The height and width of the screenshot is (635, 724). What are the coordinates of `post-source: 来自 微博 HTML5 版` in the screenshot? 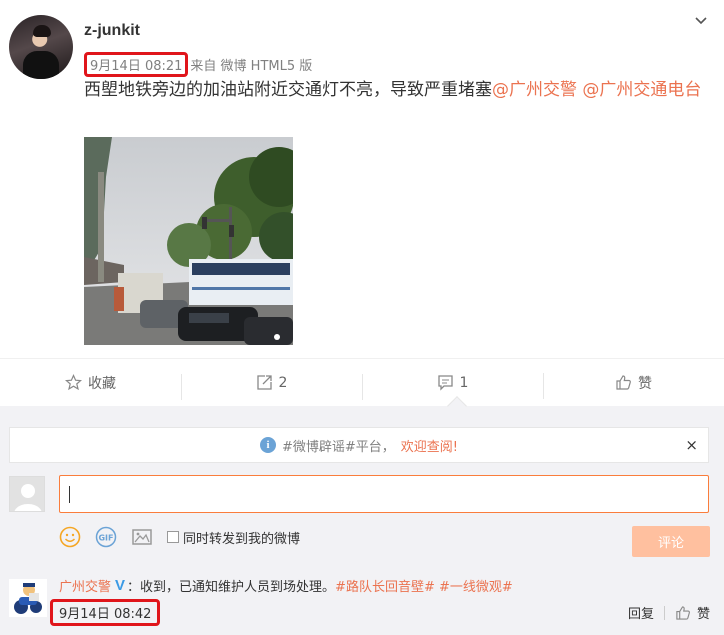 It's located at (251, 66).